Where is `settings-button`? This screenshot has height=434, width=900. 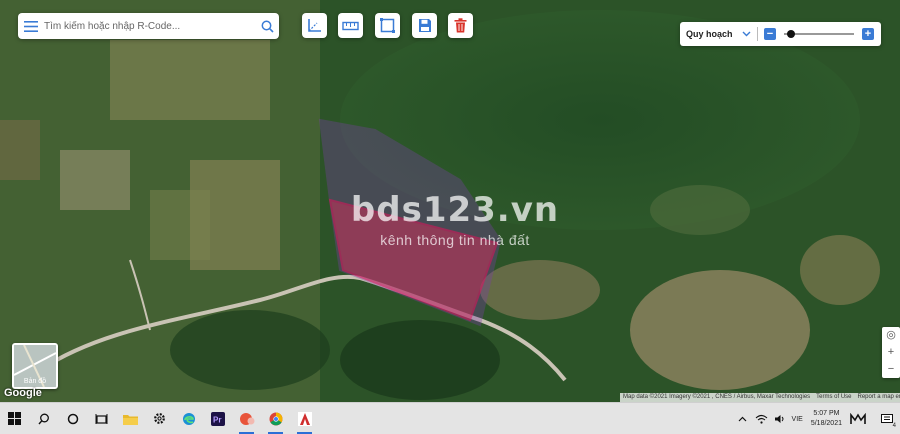
settings-button is located at coordinates (159, 418).